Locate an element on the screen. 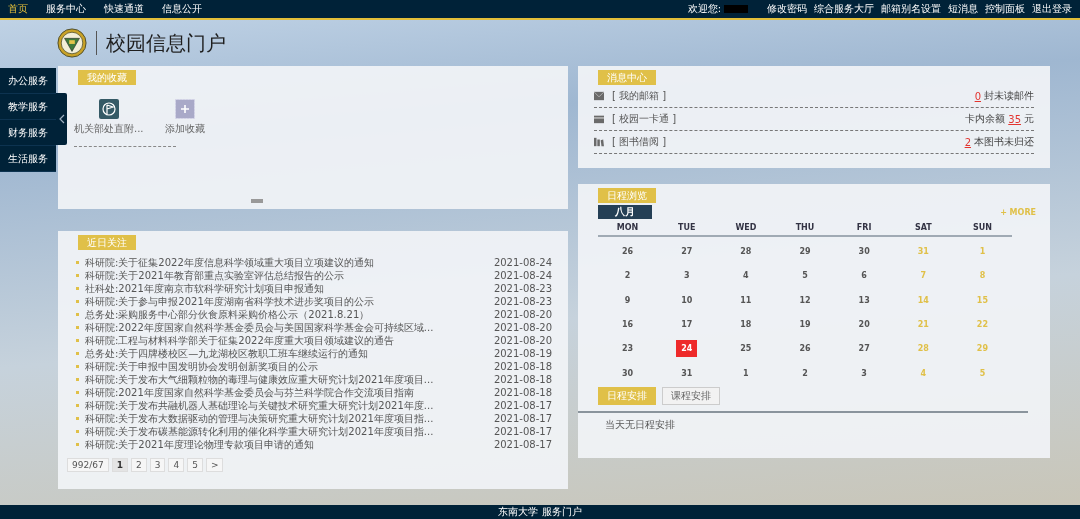  sidebar-item: 教学服务 is located at coordinates (28, 107).